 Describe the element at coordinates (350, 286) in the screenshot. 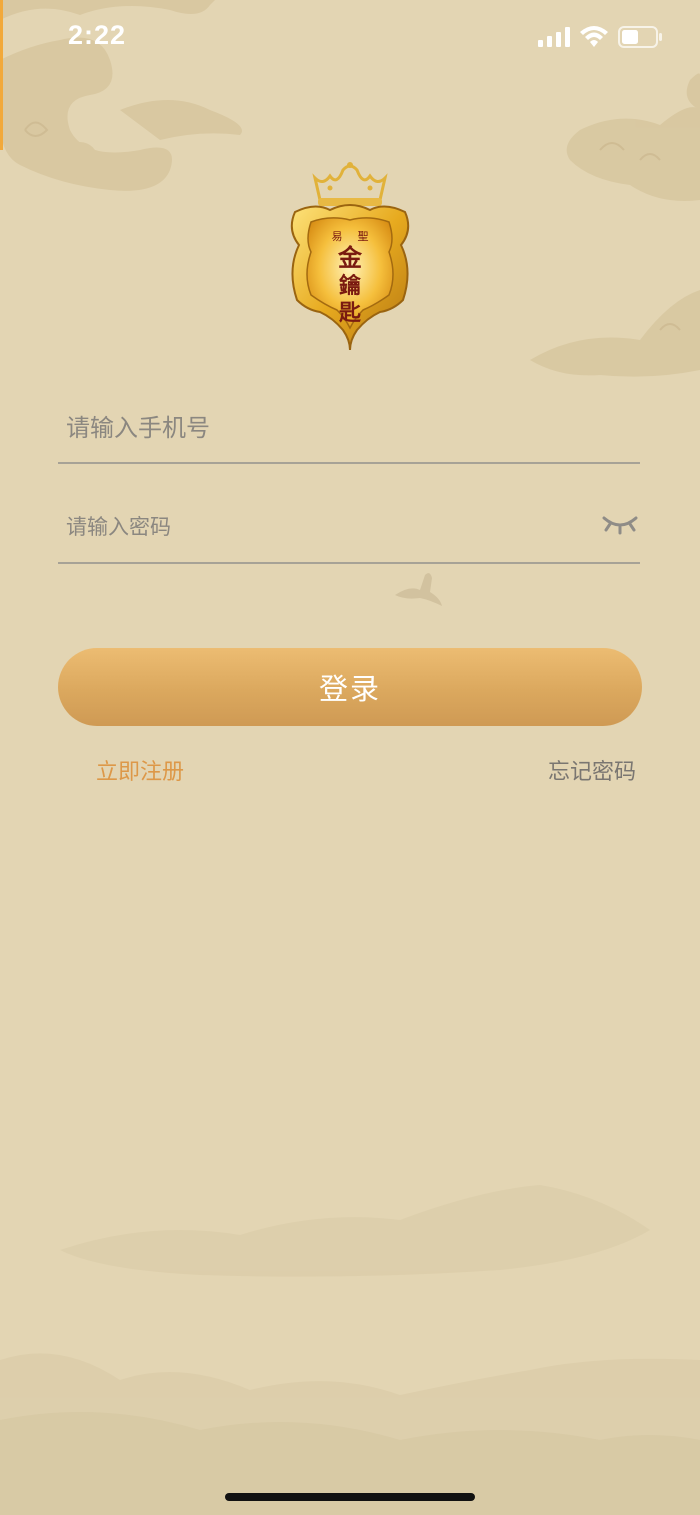

I see `svg-text: 鑰` at that location.